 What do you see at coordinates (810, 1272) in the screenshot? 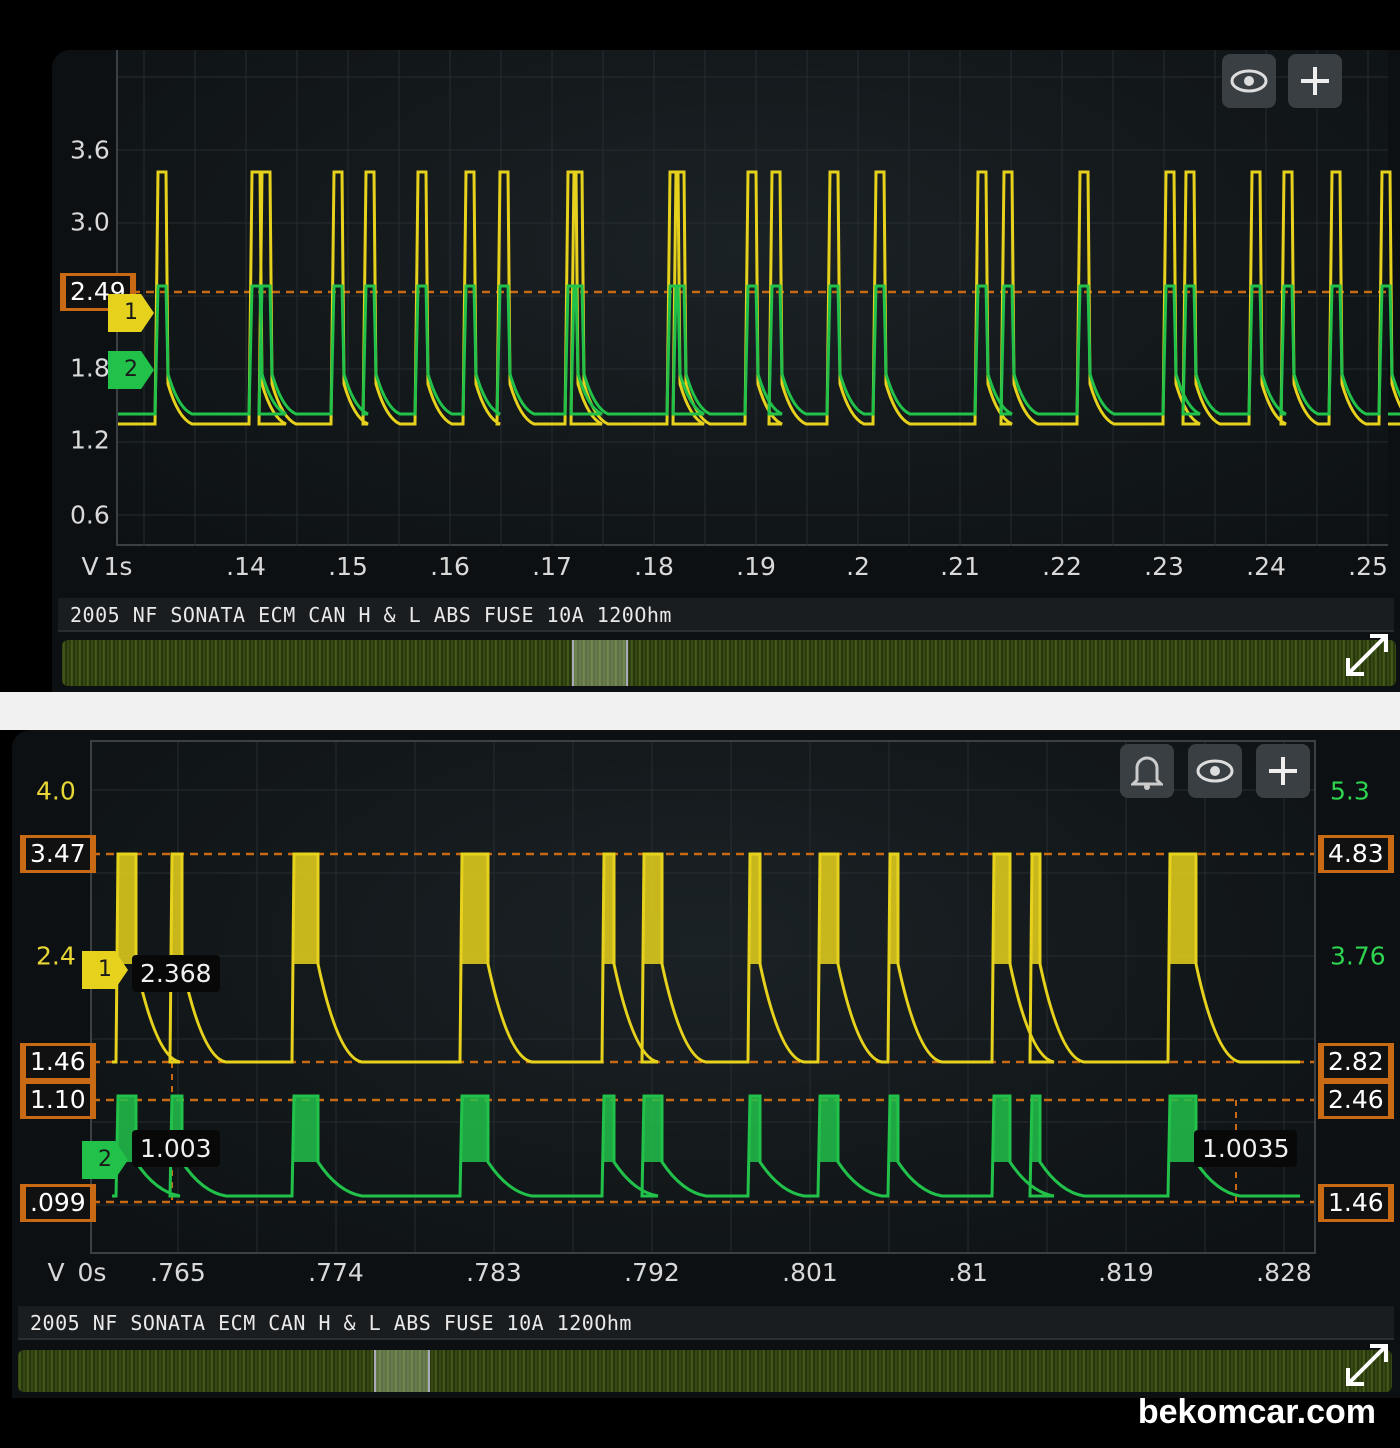
I see `x-tick: .801` at bounding box center [810, 1272].